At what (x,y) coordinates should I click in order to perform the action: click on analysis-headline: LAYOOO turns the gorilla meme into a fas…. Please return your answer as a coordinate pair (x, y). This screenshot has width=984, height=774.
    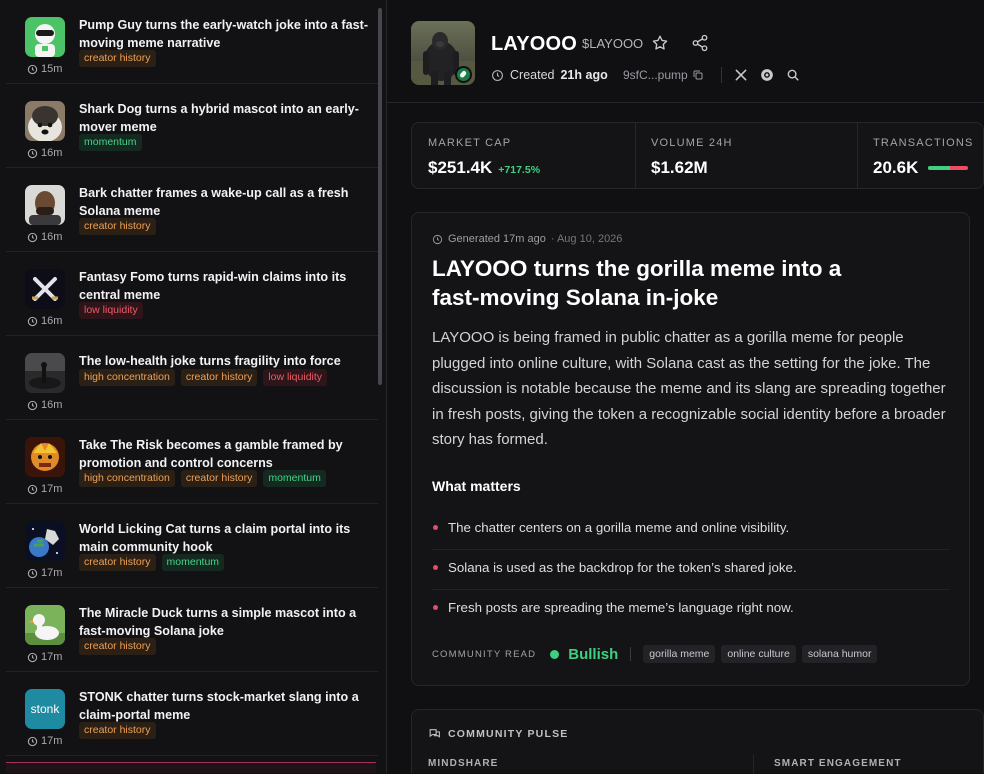
    Looking at the image, I should click on (637, 283).